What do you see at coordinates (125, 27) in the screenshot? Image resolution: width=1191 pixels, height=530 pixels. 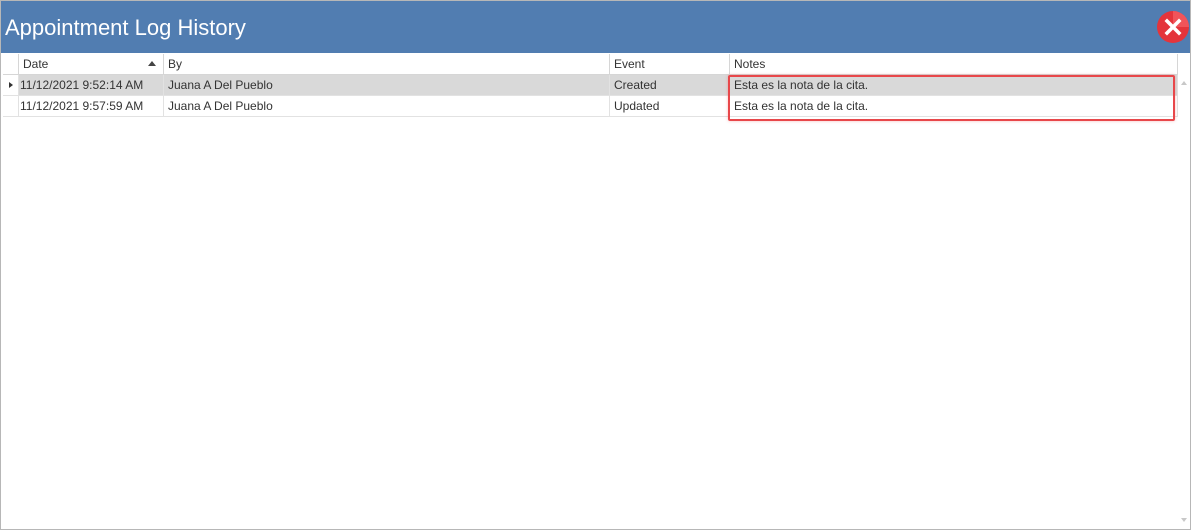 I see `dialog-title: Appointment Log History` at bounding box center [125, 27].